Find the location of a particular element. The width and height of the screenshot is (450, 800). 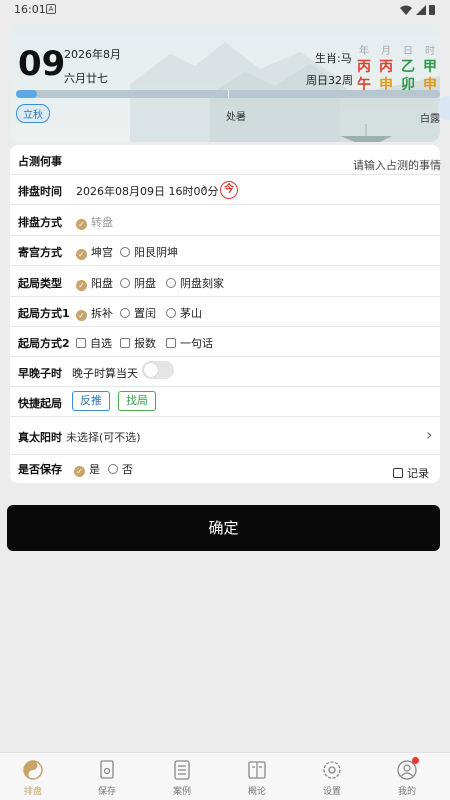

mode2-option-yijuhua: 一句话 is located at coordinates (189, 343).